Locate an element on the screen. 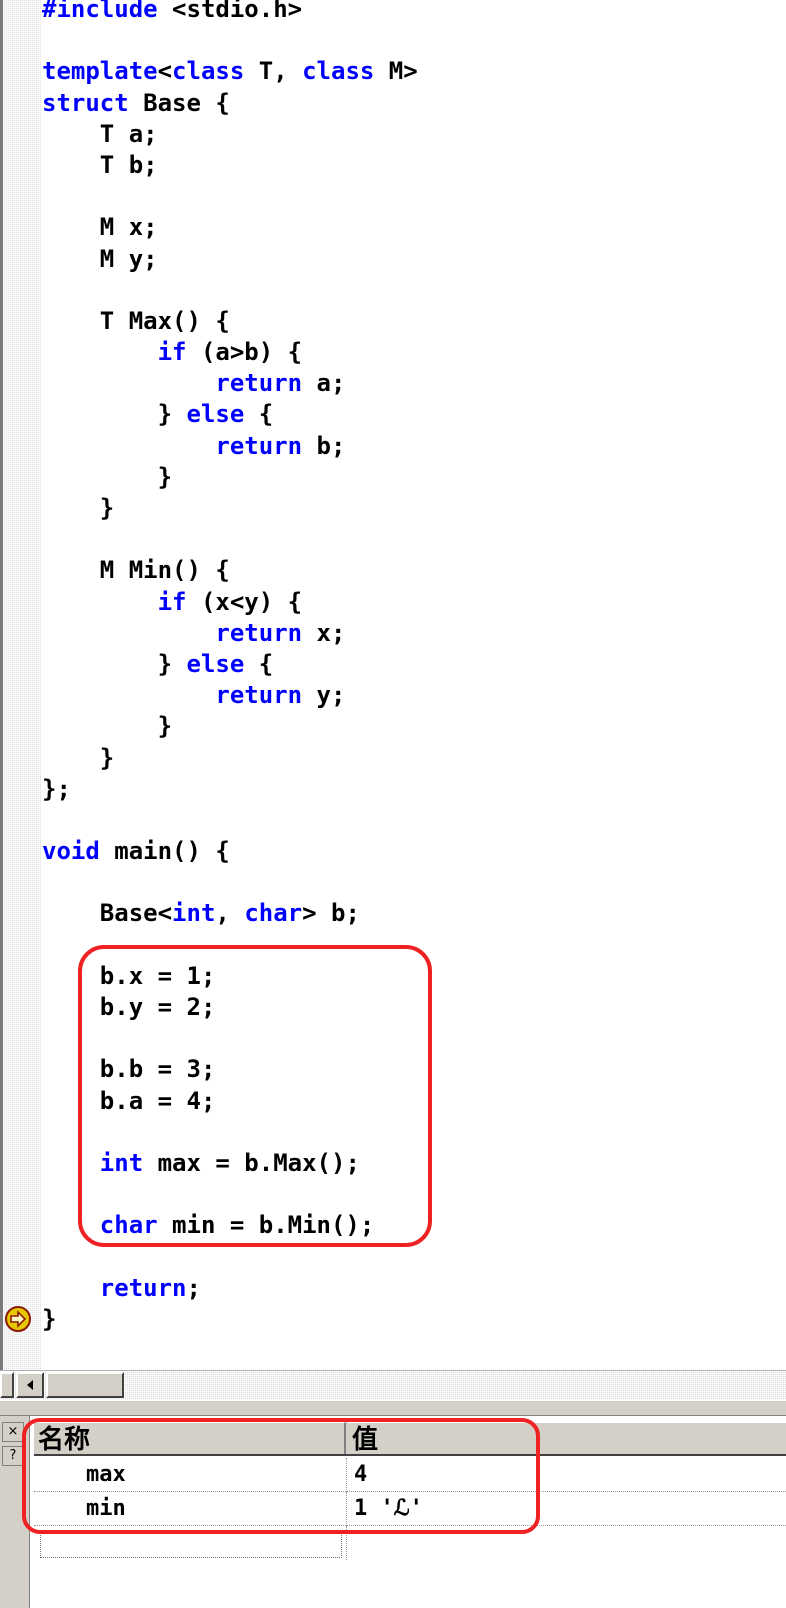 The width and height of the screenshot is (786, 1608). scroll-pane-button is located at coordinates (7, 1385).